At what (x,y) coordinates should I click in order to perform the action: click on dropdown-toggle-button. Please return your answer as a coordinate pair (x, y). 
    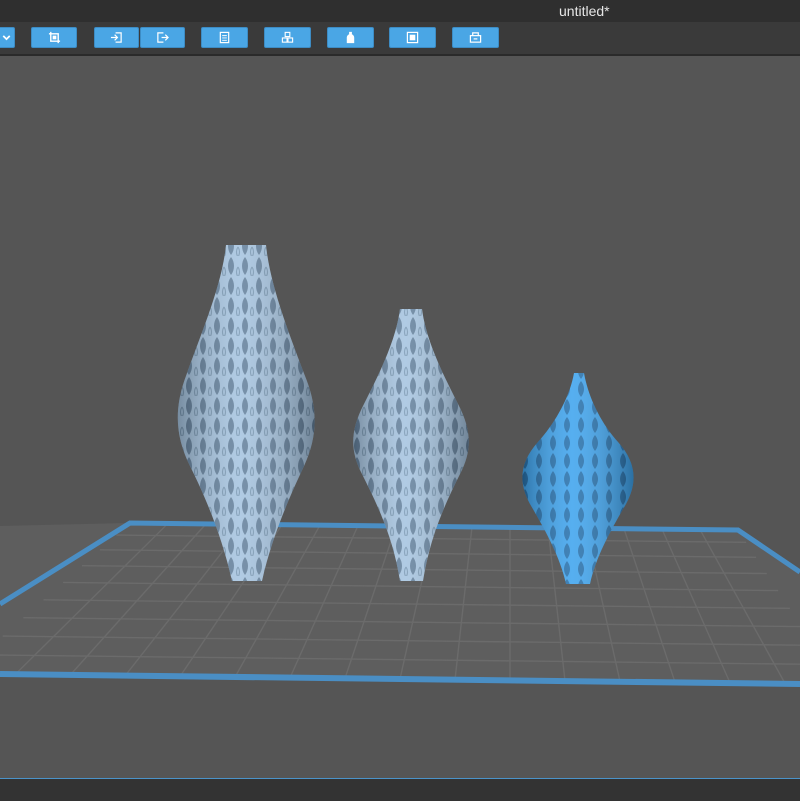
    Looking at the image, I should click on (7, 37).